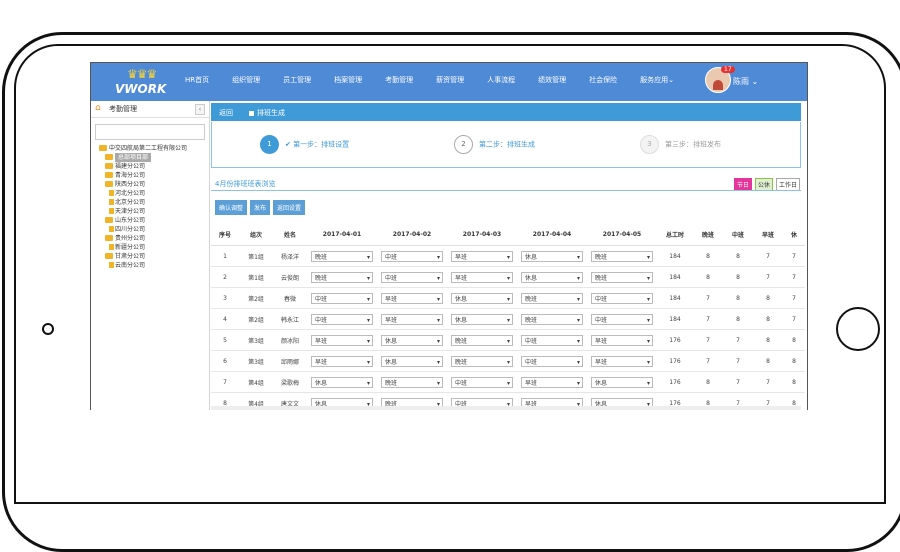 The image size is (900, 552). I want to click on user-menu: 17 陈雨 ⌄, so click(753, 81).